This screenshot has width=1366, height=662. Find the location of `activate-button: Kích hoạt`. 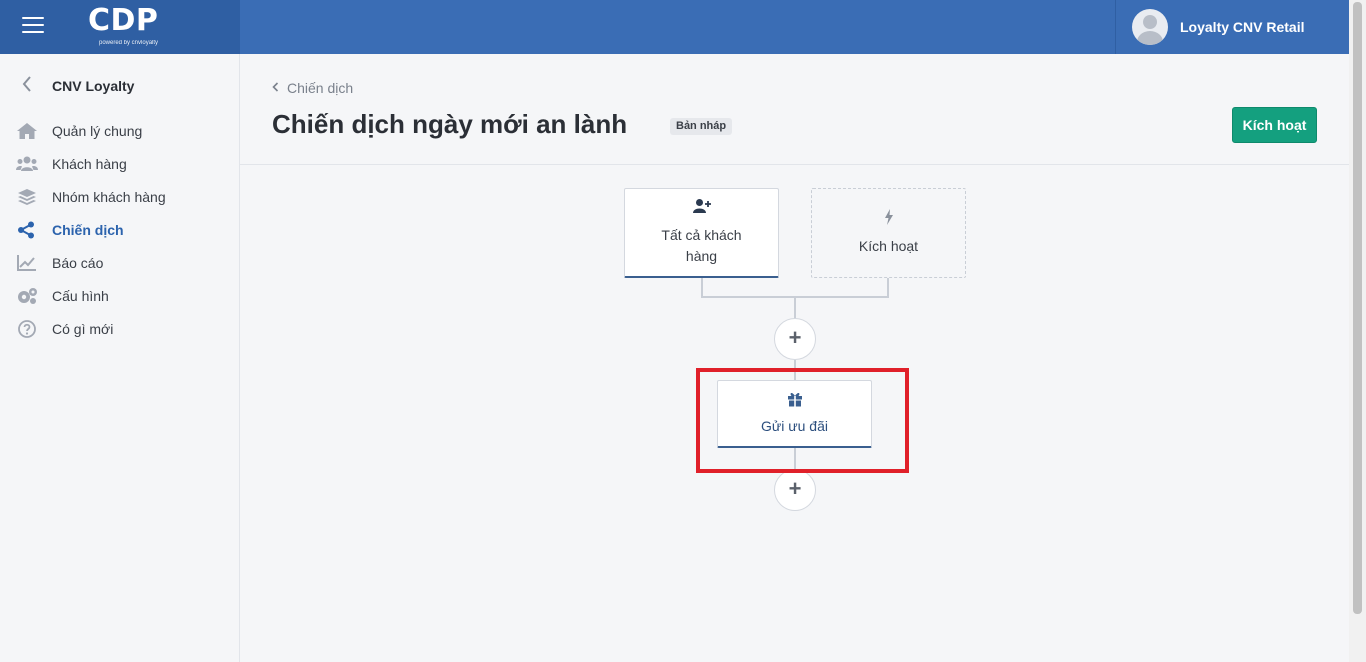

activate-button: Kích hoạt is located at coordinates (1274, 125).